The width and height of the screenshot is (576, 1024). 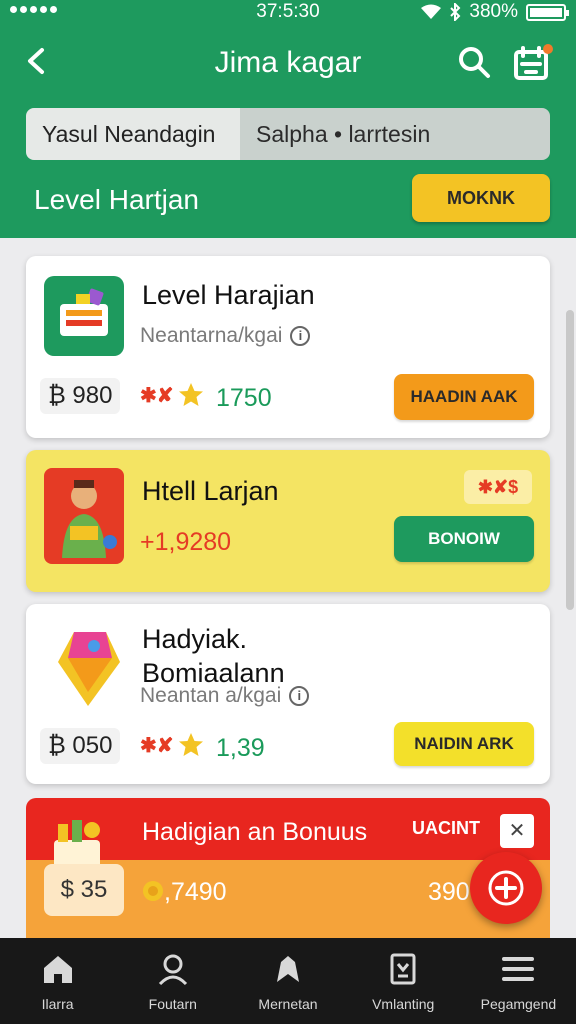 What do you see at coordinates (449, 892) in the screenshot?
I see `banner-amount-right: 390` at bounding box center [449, 892].